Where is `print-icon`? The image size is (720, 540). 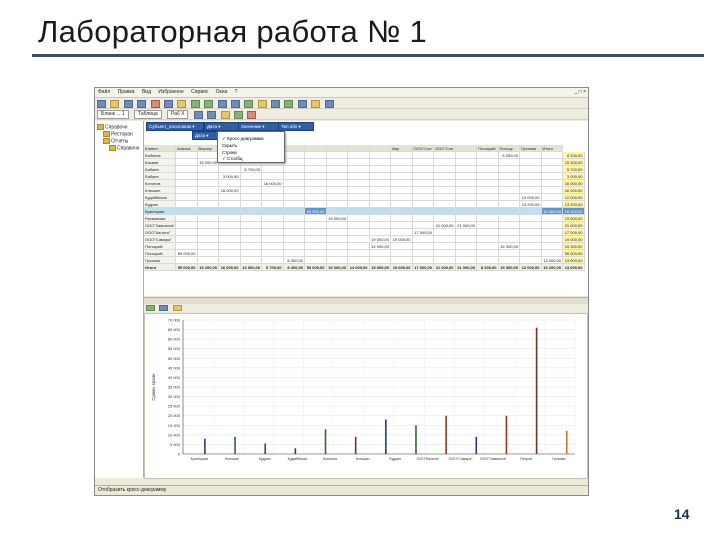
print-icon is located at coordinates (142, 104).